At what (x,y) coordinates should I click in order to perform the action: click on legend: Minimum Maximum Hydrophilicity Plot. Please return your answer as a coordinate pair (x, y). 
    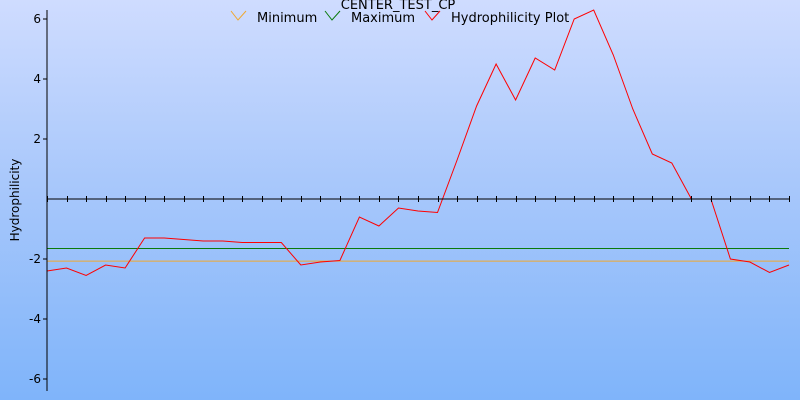
    Looking at the image, I should click on (399, 18).